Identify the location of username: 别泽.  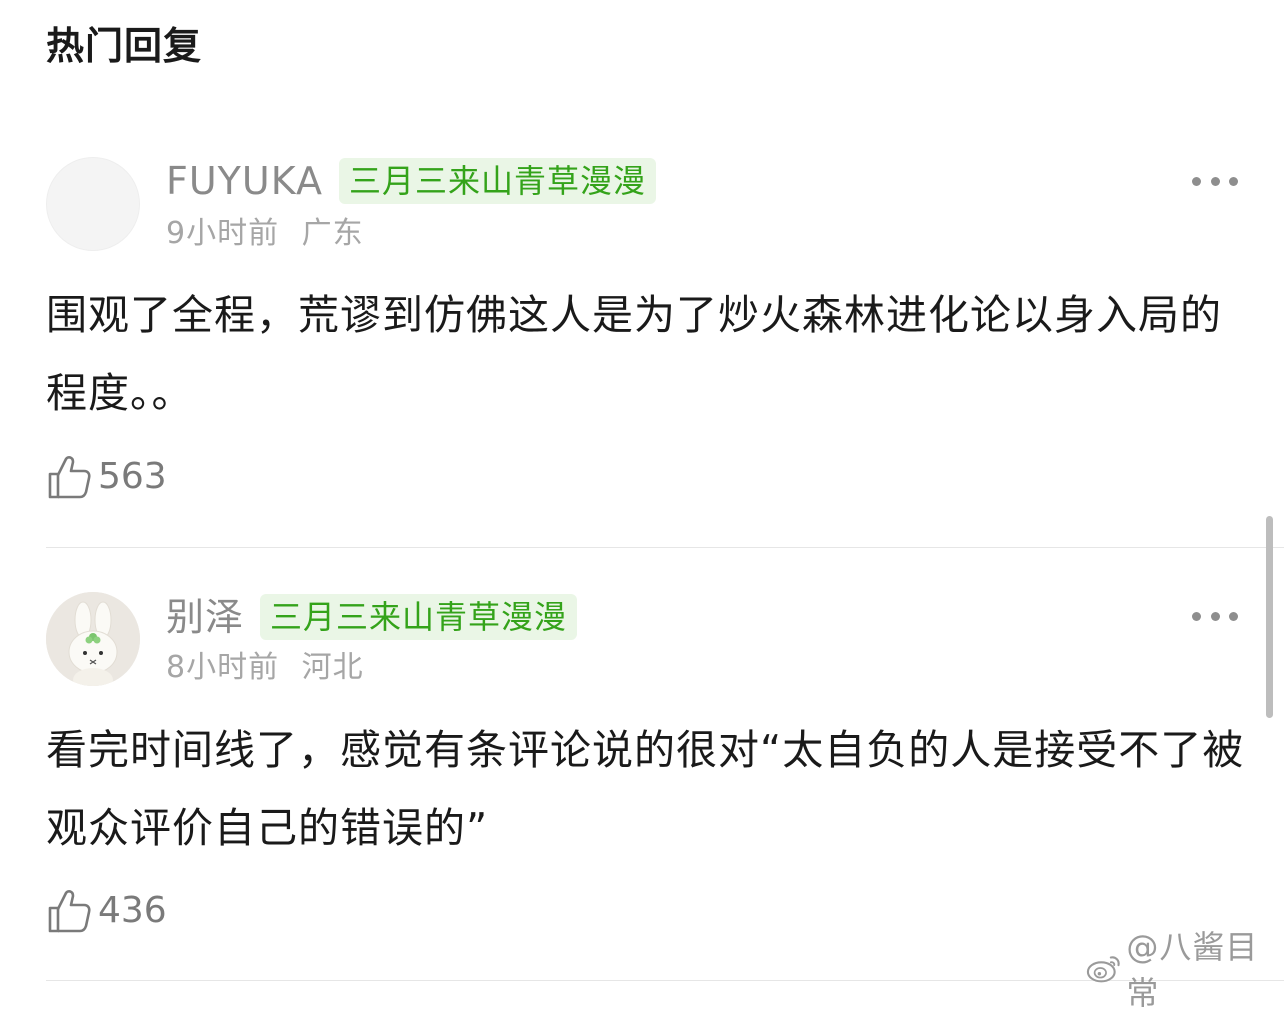
(205, 617).